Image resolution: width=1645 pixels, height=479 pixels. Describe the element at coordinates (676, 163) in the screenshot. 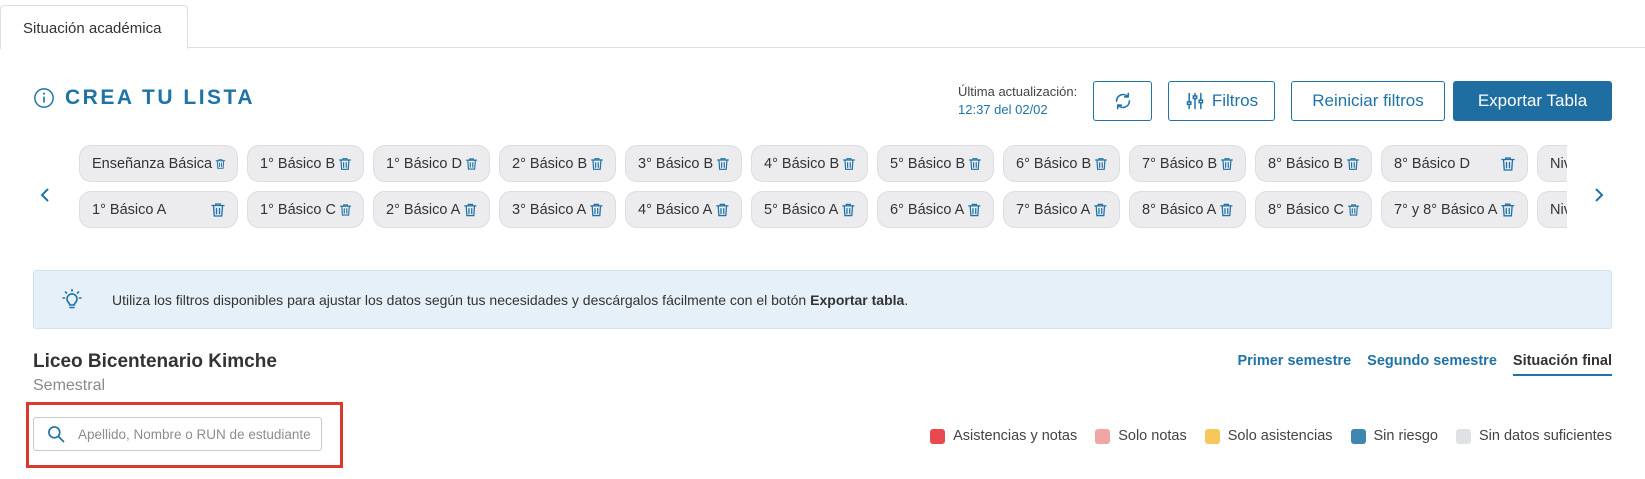

I see `chip-label: 3° Básico B` at that location.